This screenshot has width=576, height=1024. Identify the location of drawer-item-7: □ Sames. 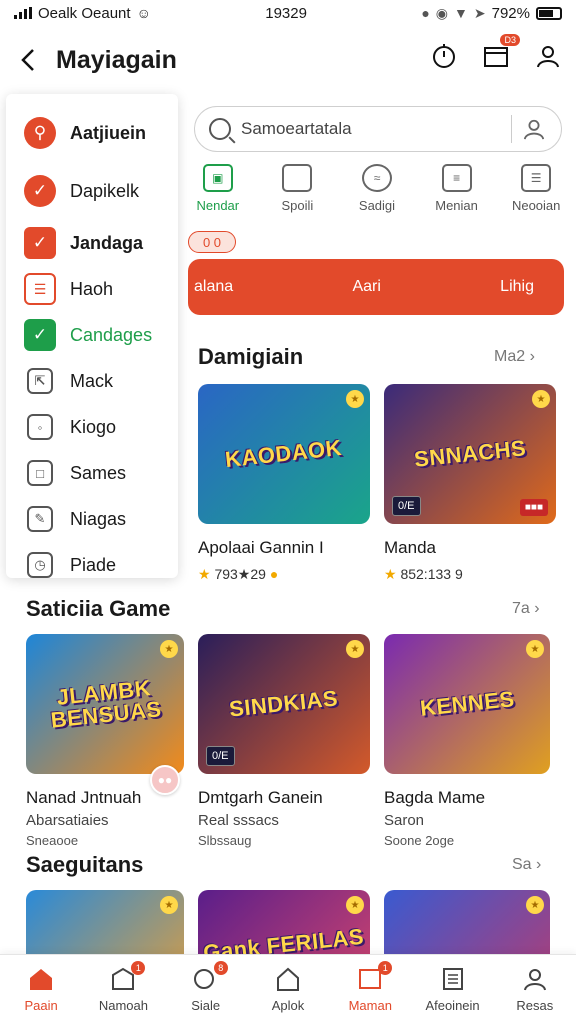
(92, 473).